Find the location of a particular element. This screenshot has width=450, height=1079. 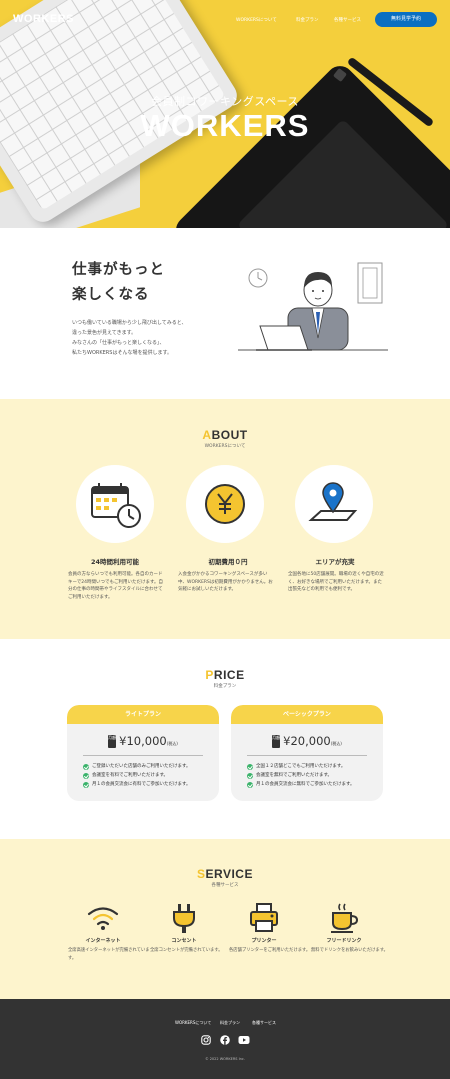

hero-subtitle: 会員制コワーキングスペース is located at coordinates (225, 101).